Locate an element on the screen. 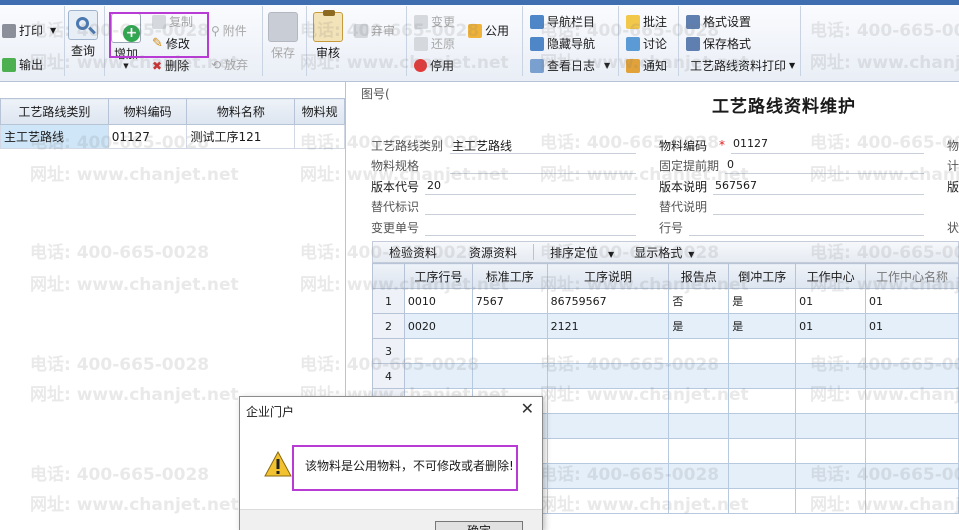  save-button: 保存 is located at coordinates (283, 36).